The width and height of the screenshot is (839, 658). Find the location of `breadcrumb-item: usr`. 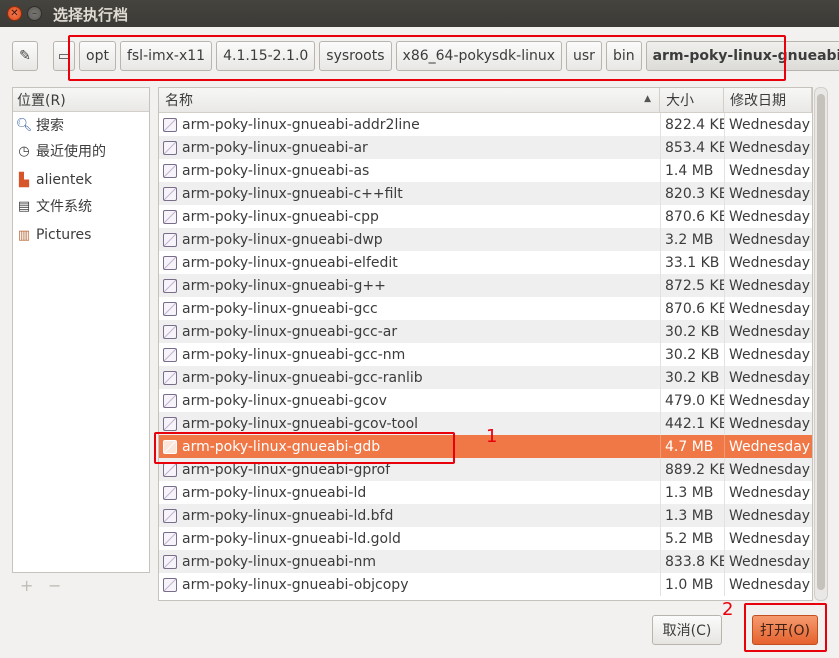

breadcrumb-item: usr is located at coordinates (584, 56).